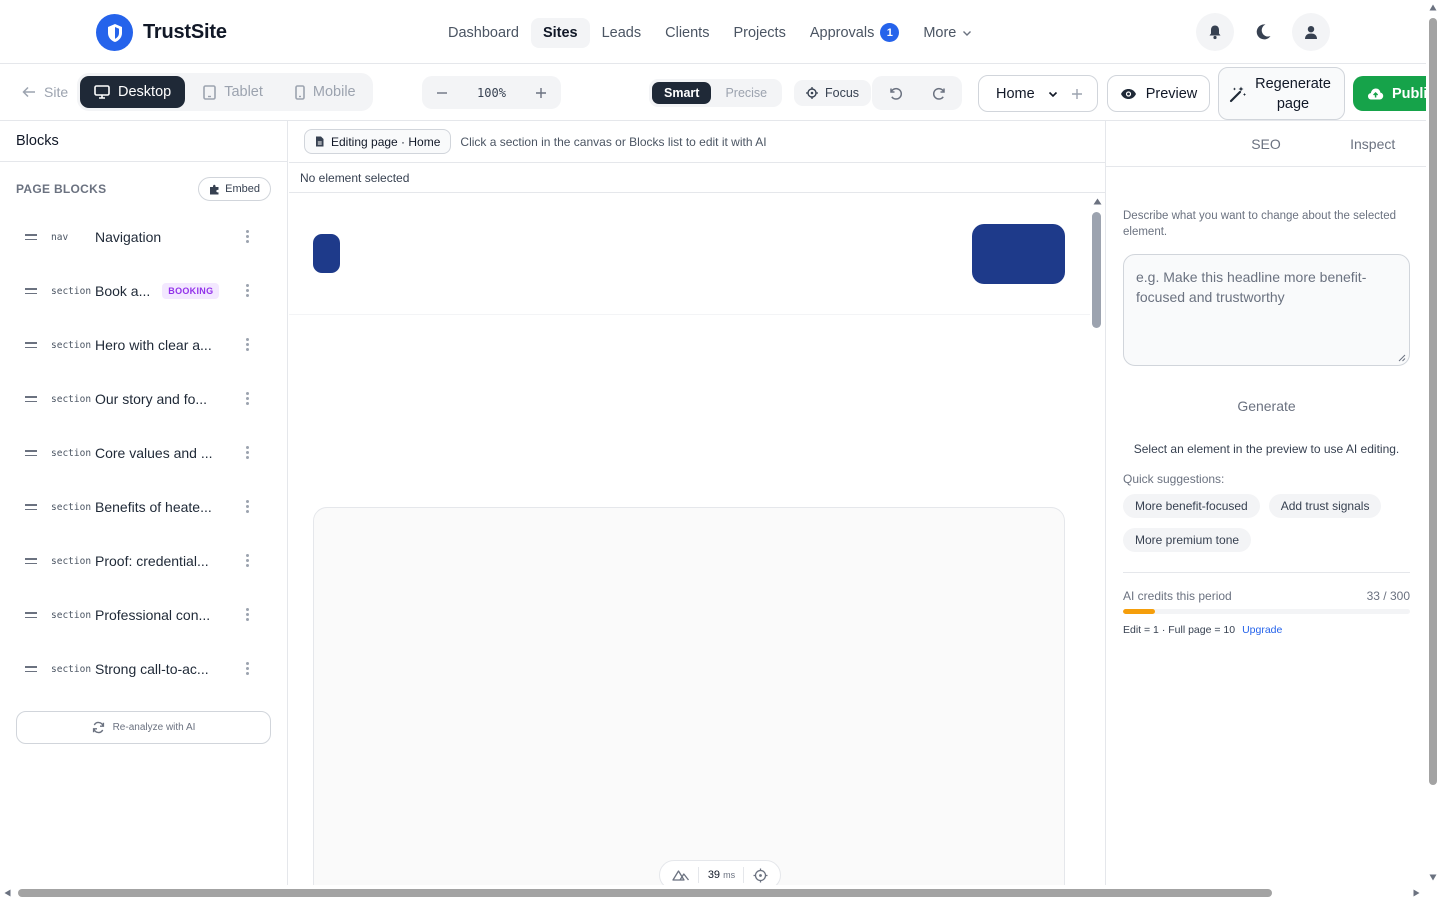  I want to click on reanalyze-label: Re-analyze with AI, so click(154, 727).